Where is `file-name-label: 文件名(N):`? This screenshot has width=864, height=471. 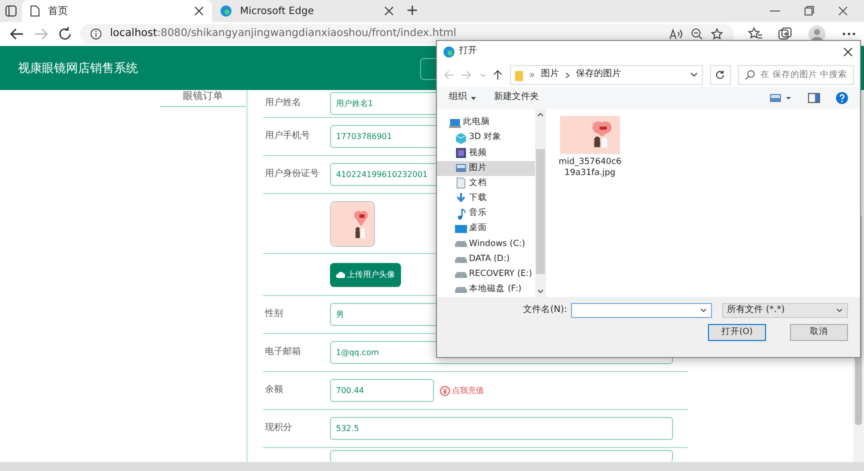 file-name-label: 文件名(N): is located at coordinates (545, 310).